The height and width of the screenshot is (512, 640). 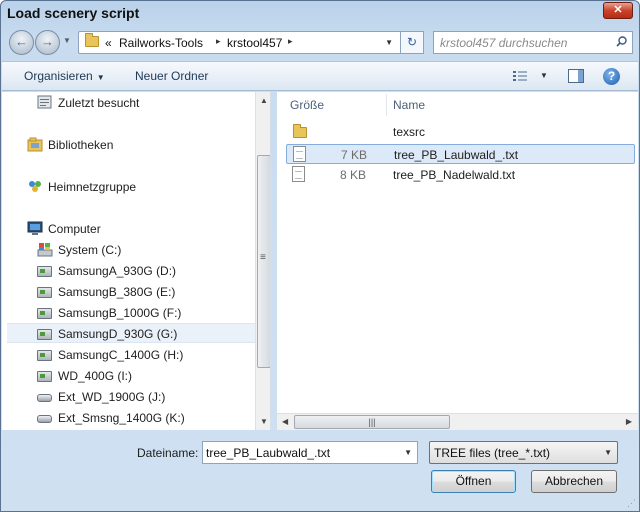 What do you see at coordinates (44, 102) in the screenshot?
I see `recent-places-icon` at bounding box center [44, 102].